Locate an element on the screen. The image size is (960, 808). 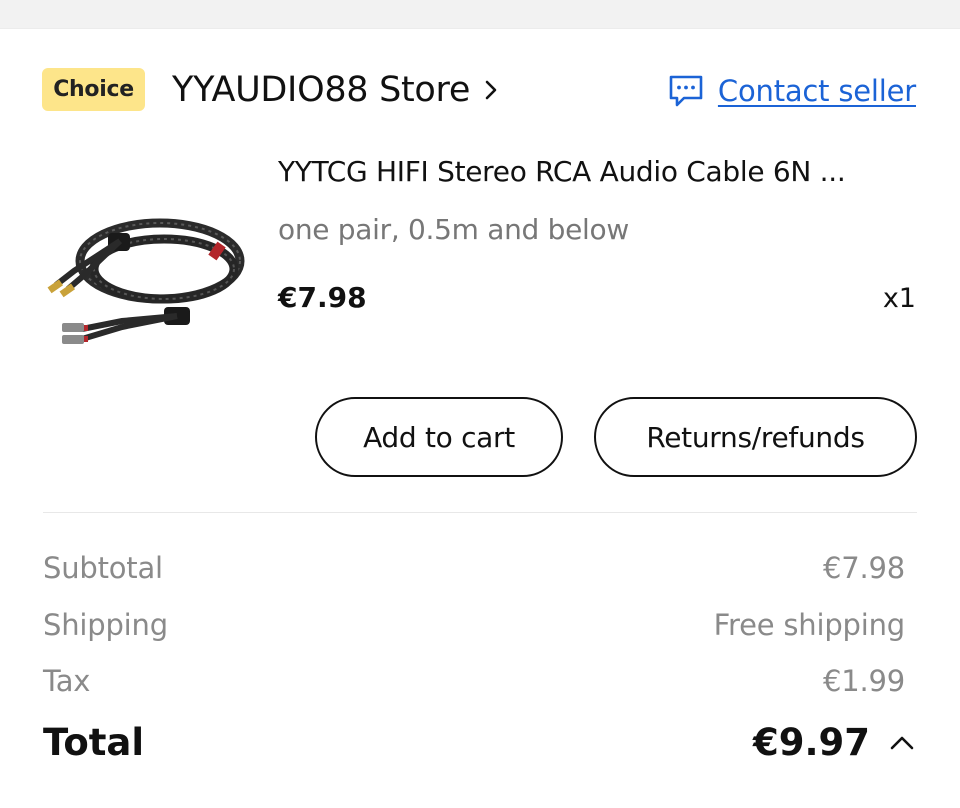
top-strip is located at coordinates (480, 14).